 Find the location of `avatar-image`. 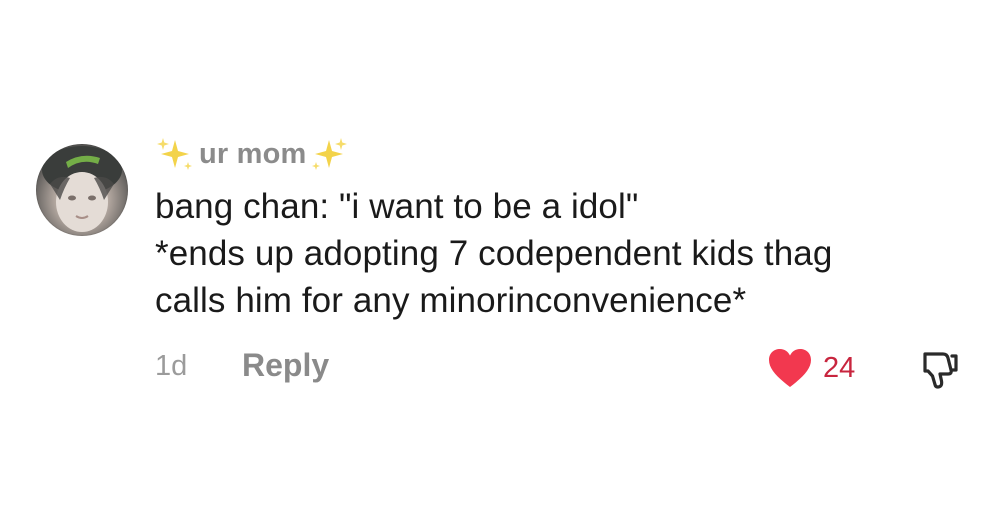

avatar-image is located at coordinates (82, 189).